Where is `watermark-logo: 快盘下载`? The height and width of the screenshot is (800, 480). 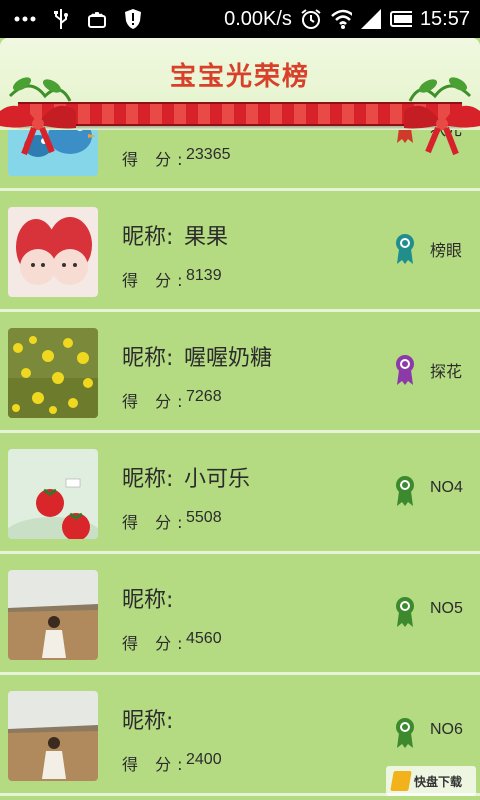
watermark-logo: 快盘下载 is located at coordinates (431, 781).